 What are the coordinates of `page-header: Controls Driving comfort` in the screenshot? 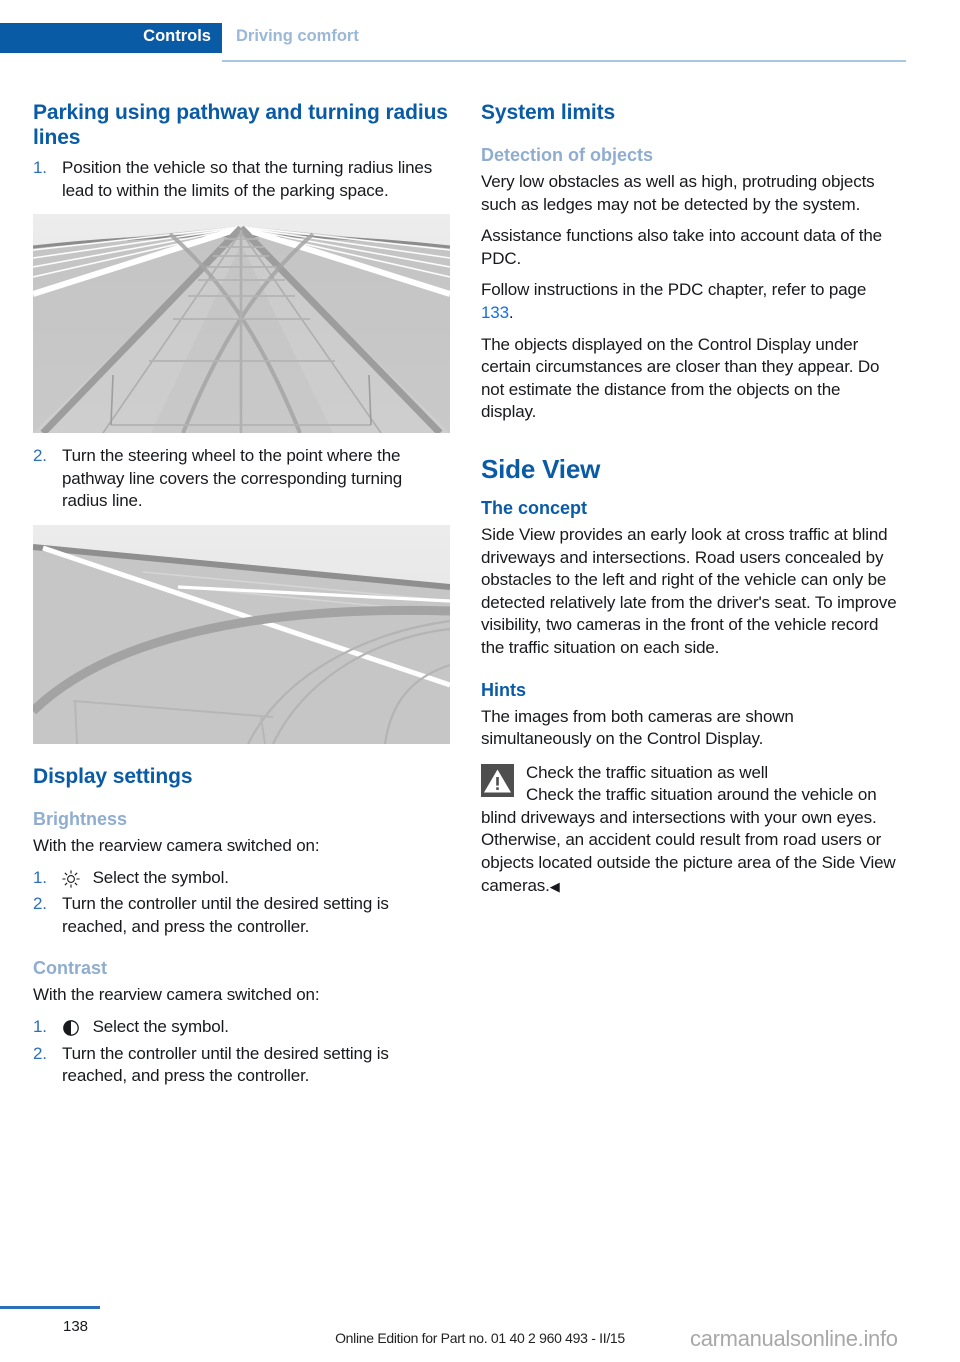 It's located at (480, 32).